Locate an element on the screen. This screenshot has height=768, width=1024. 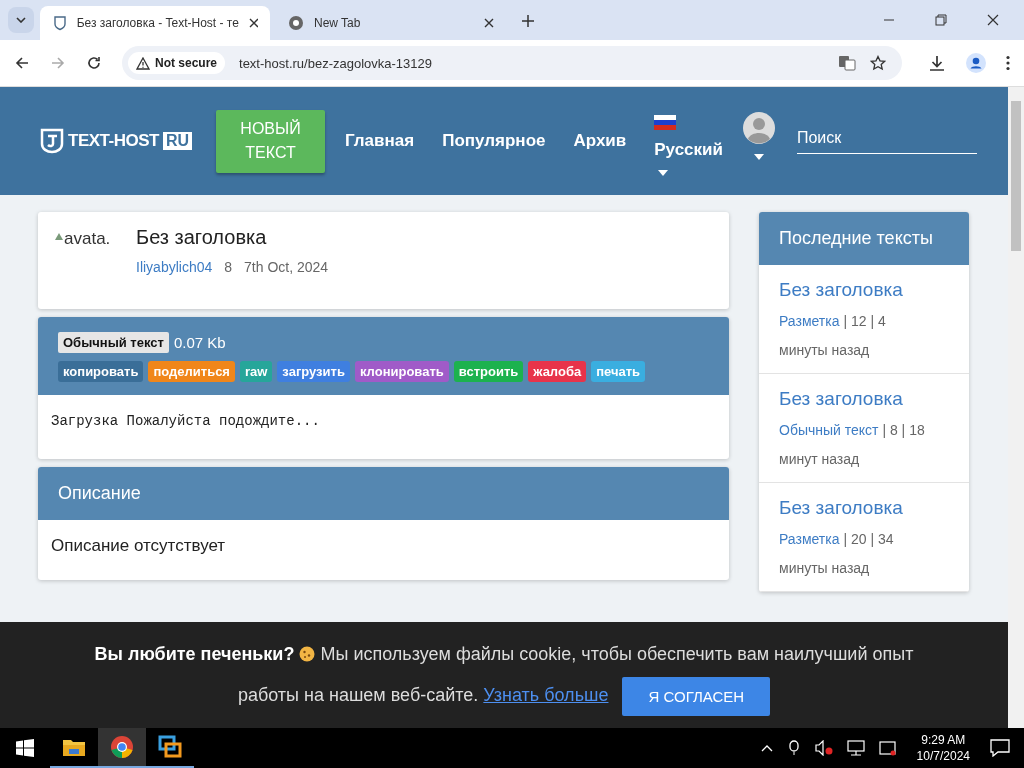
recent-text-meta: Разметка | 20 | 34 is located at coordinates (837, 539).